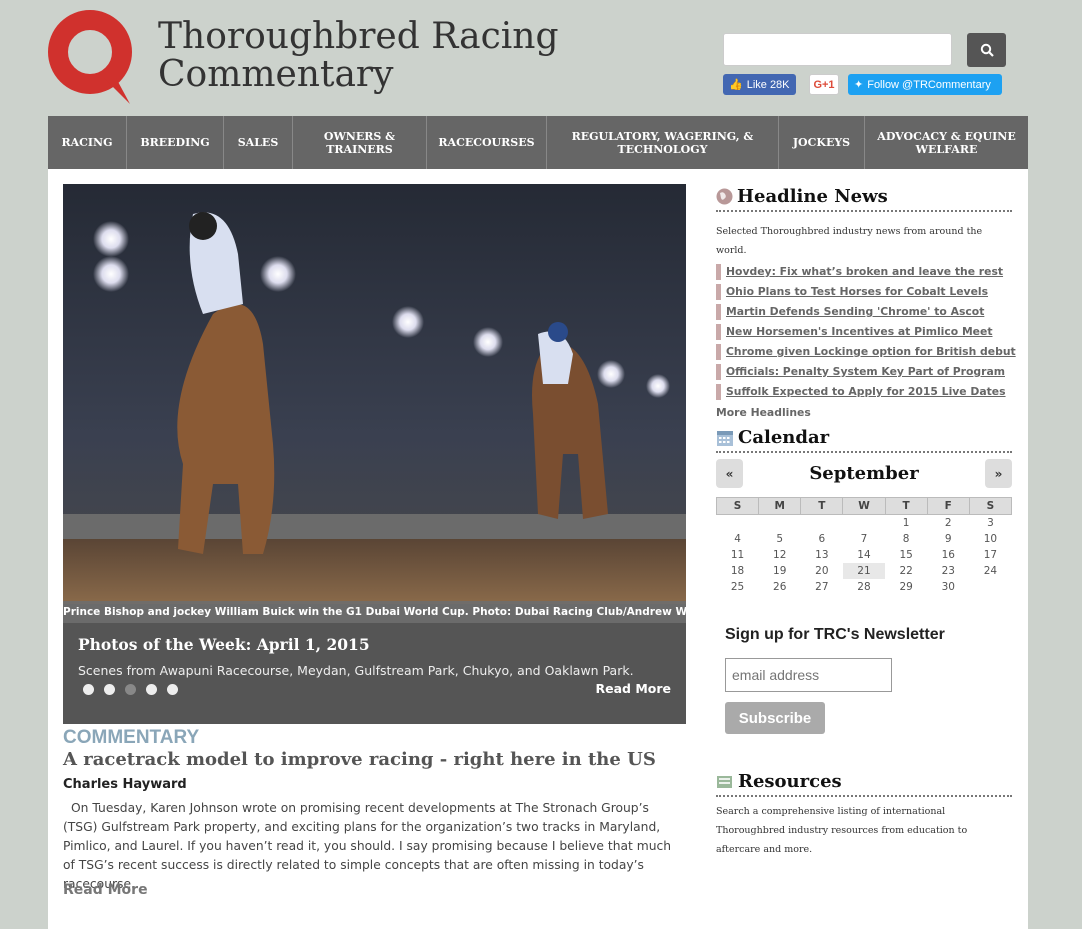 Image resolution: width=1082 pixels, height=929 pixels. Describe the element at coordinates (360, 142) in the screenshot. I see `nav-item-owners-trainers: OWNERS & TRAINERS` at that location.